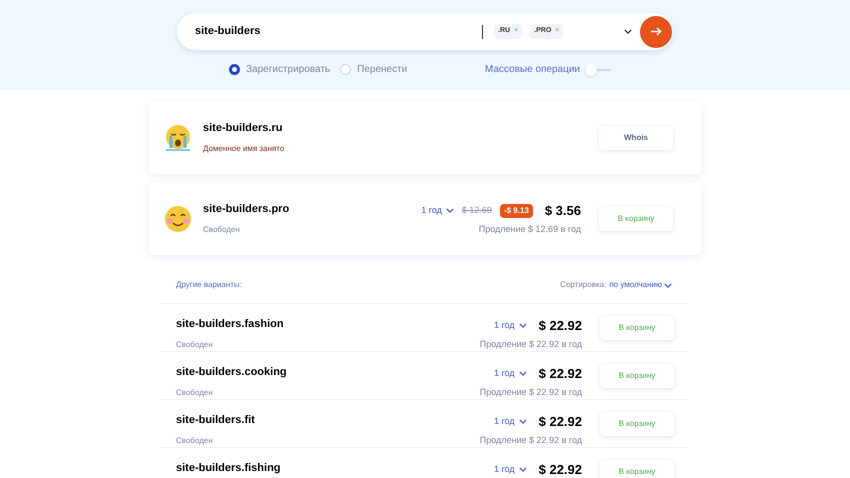 This screenshot has height=478, width=850. Describe the element at coordinates (244, 148) in the screenshot. I see `domain-status: Доменное имя занято` at that location.